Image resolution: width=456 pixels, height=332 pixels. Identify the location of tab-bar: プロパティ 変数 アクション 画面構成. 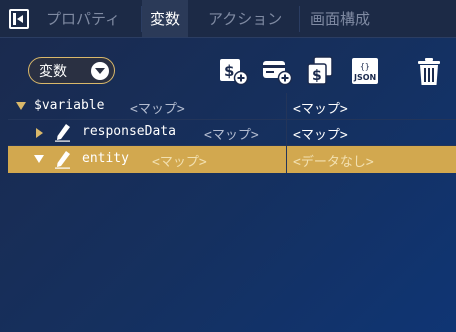
(228, 19).